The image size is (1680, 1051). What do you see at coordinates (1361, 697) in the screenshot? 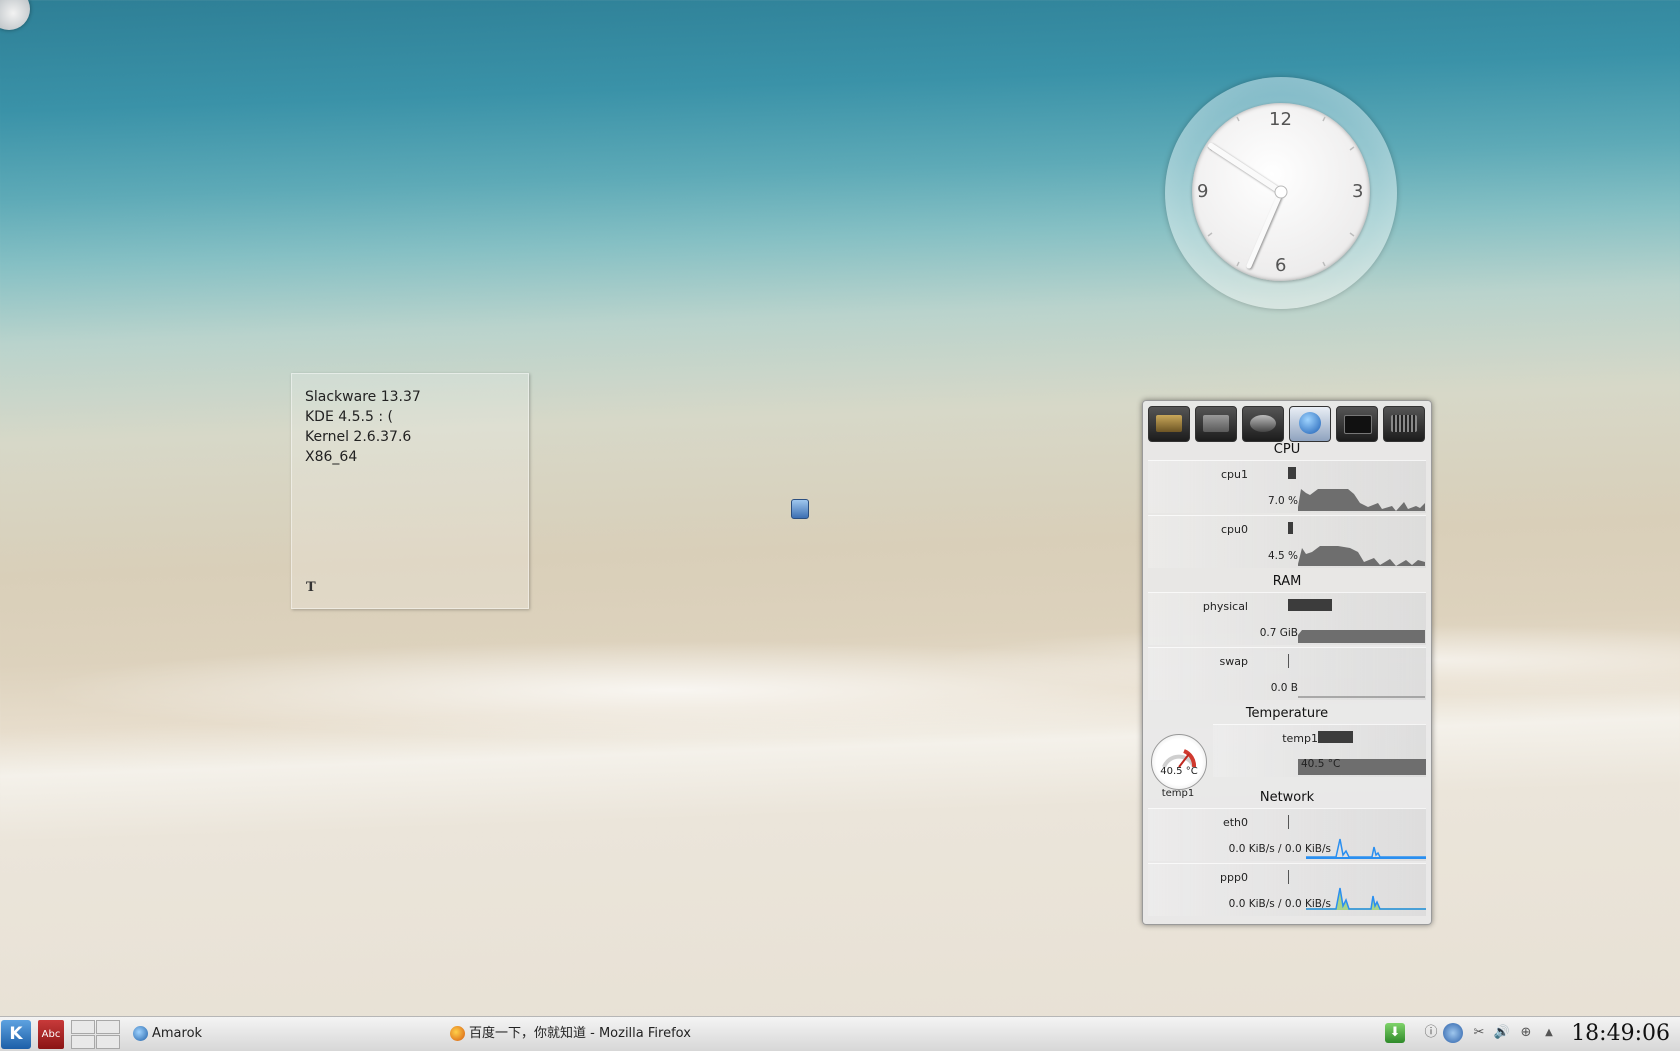
I see `swap-graph` at bounding box center [1361, 697].